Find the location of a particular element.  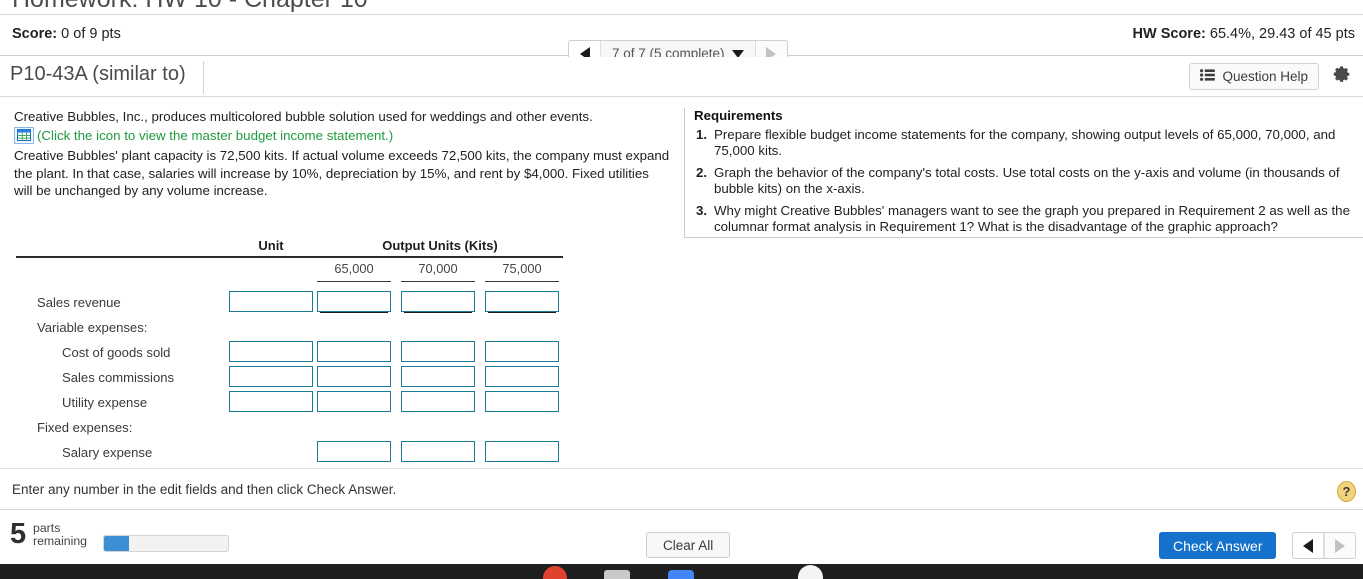

table-row: Cost of goods sold is located at coordinates (300, 353).